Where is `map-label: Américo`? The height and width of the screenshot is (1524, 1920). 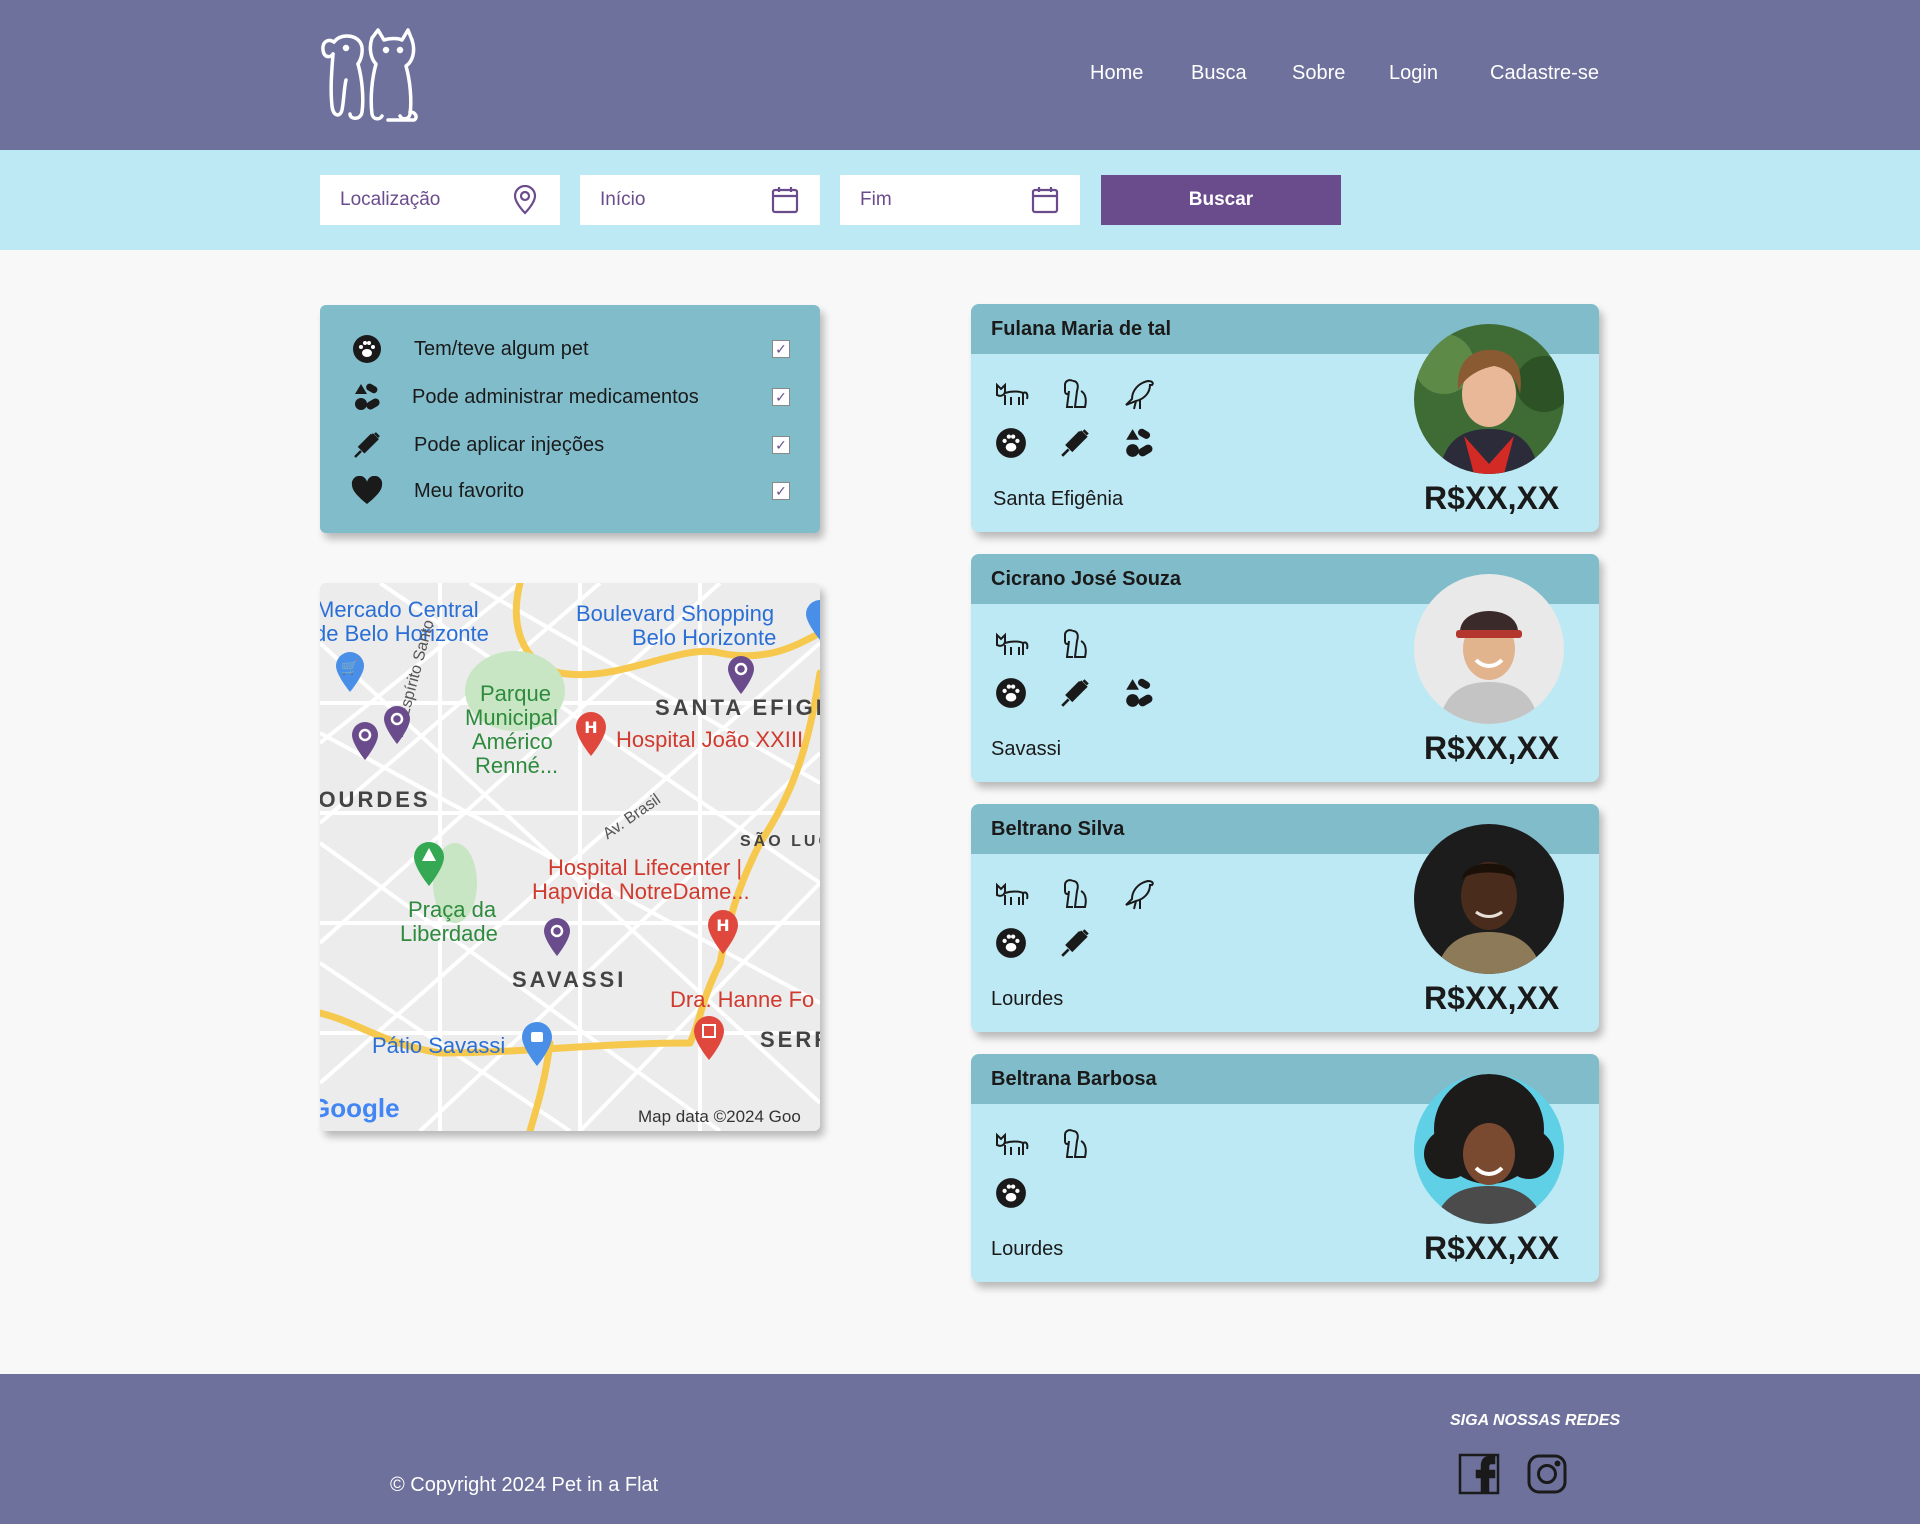
map-label: Américo is located at coordinates (512, 741).